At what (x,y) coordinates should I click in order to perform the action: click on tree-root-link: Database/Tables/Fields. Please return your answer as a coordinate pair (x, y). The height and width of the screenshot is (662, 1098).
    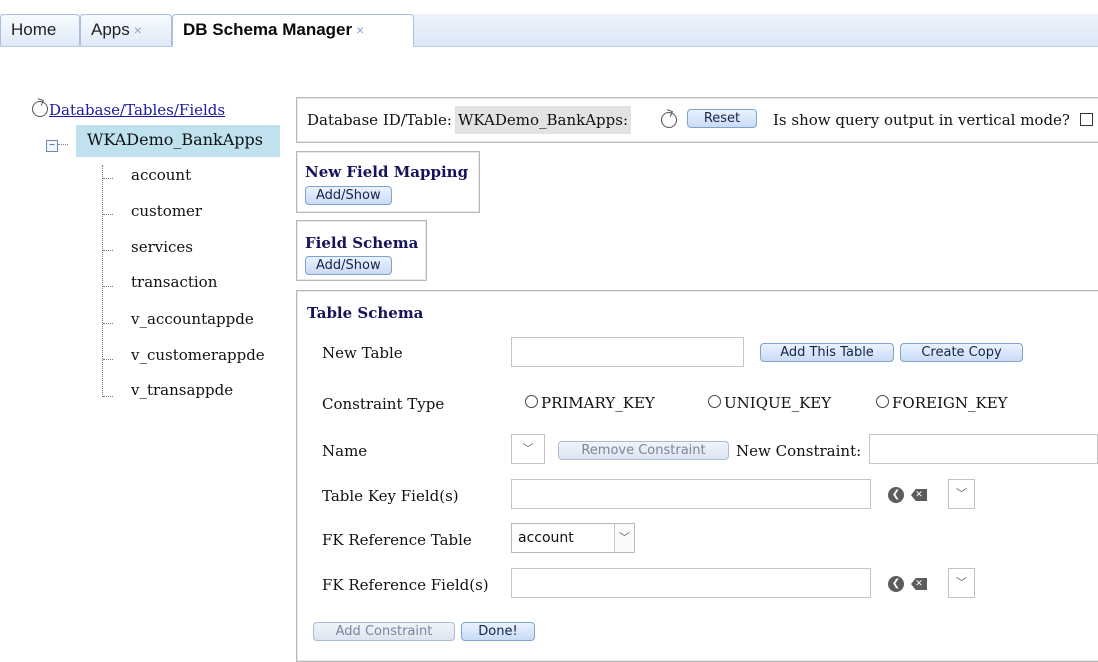
    Looking at the image, I should click on (137, 110).